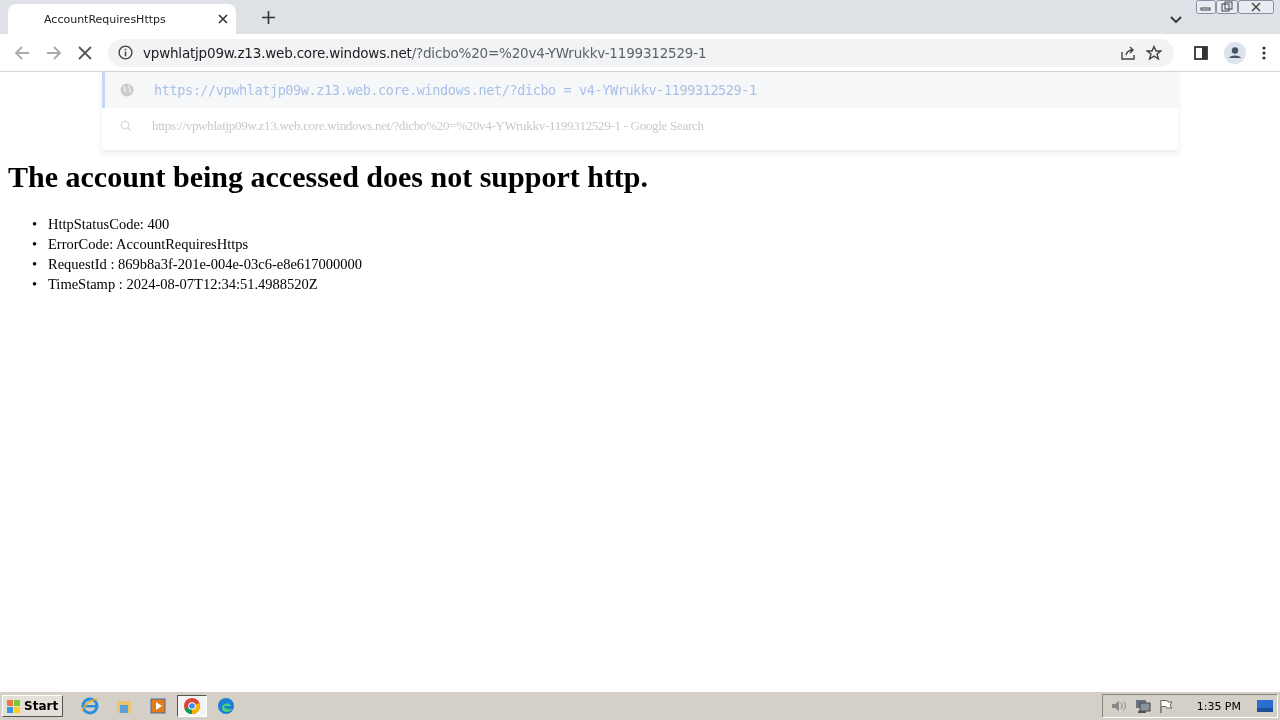 The height and width of the screenshot is (720, 1280). What do you see at coordinates (183, 284) in the screenshot?
I see `error-detail: TimeStamp : 2024-08-07T12:34:51.4988520Z` at bounding box center [183, 284].